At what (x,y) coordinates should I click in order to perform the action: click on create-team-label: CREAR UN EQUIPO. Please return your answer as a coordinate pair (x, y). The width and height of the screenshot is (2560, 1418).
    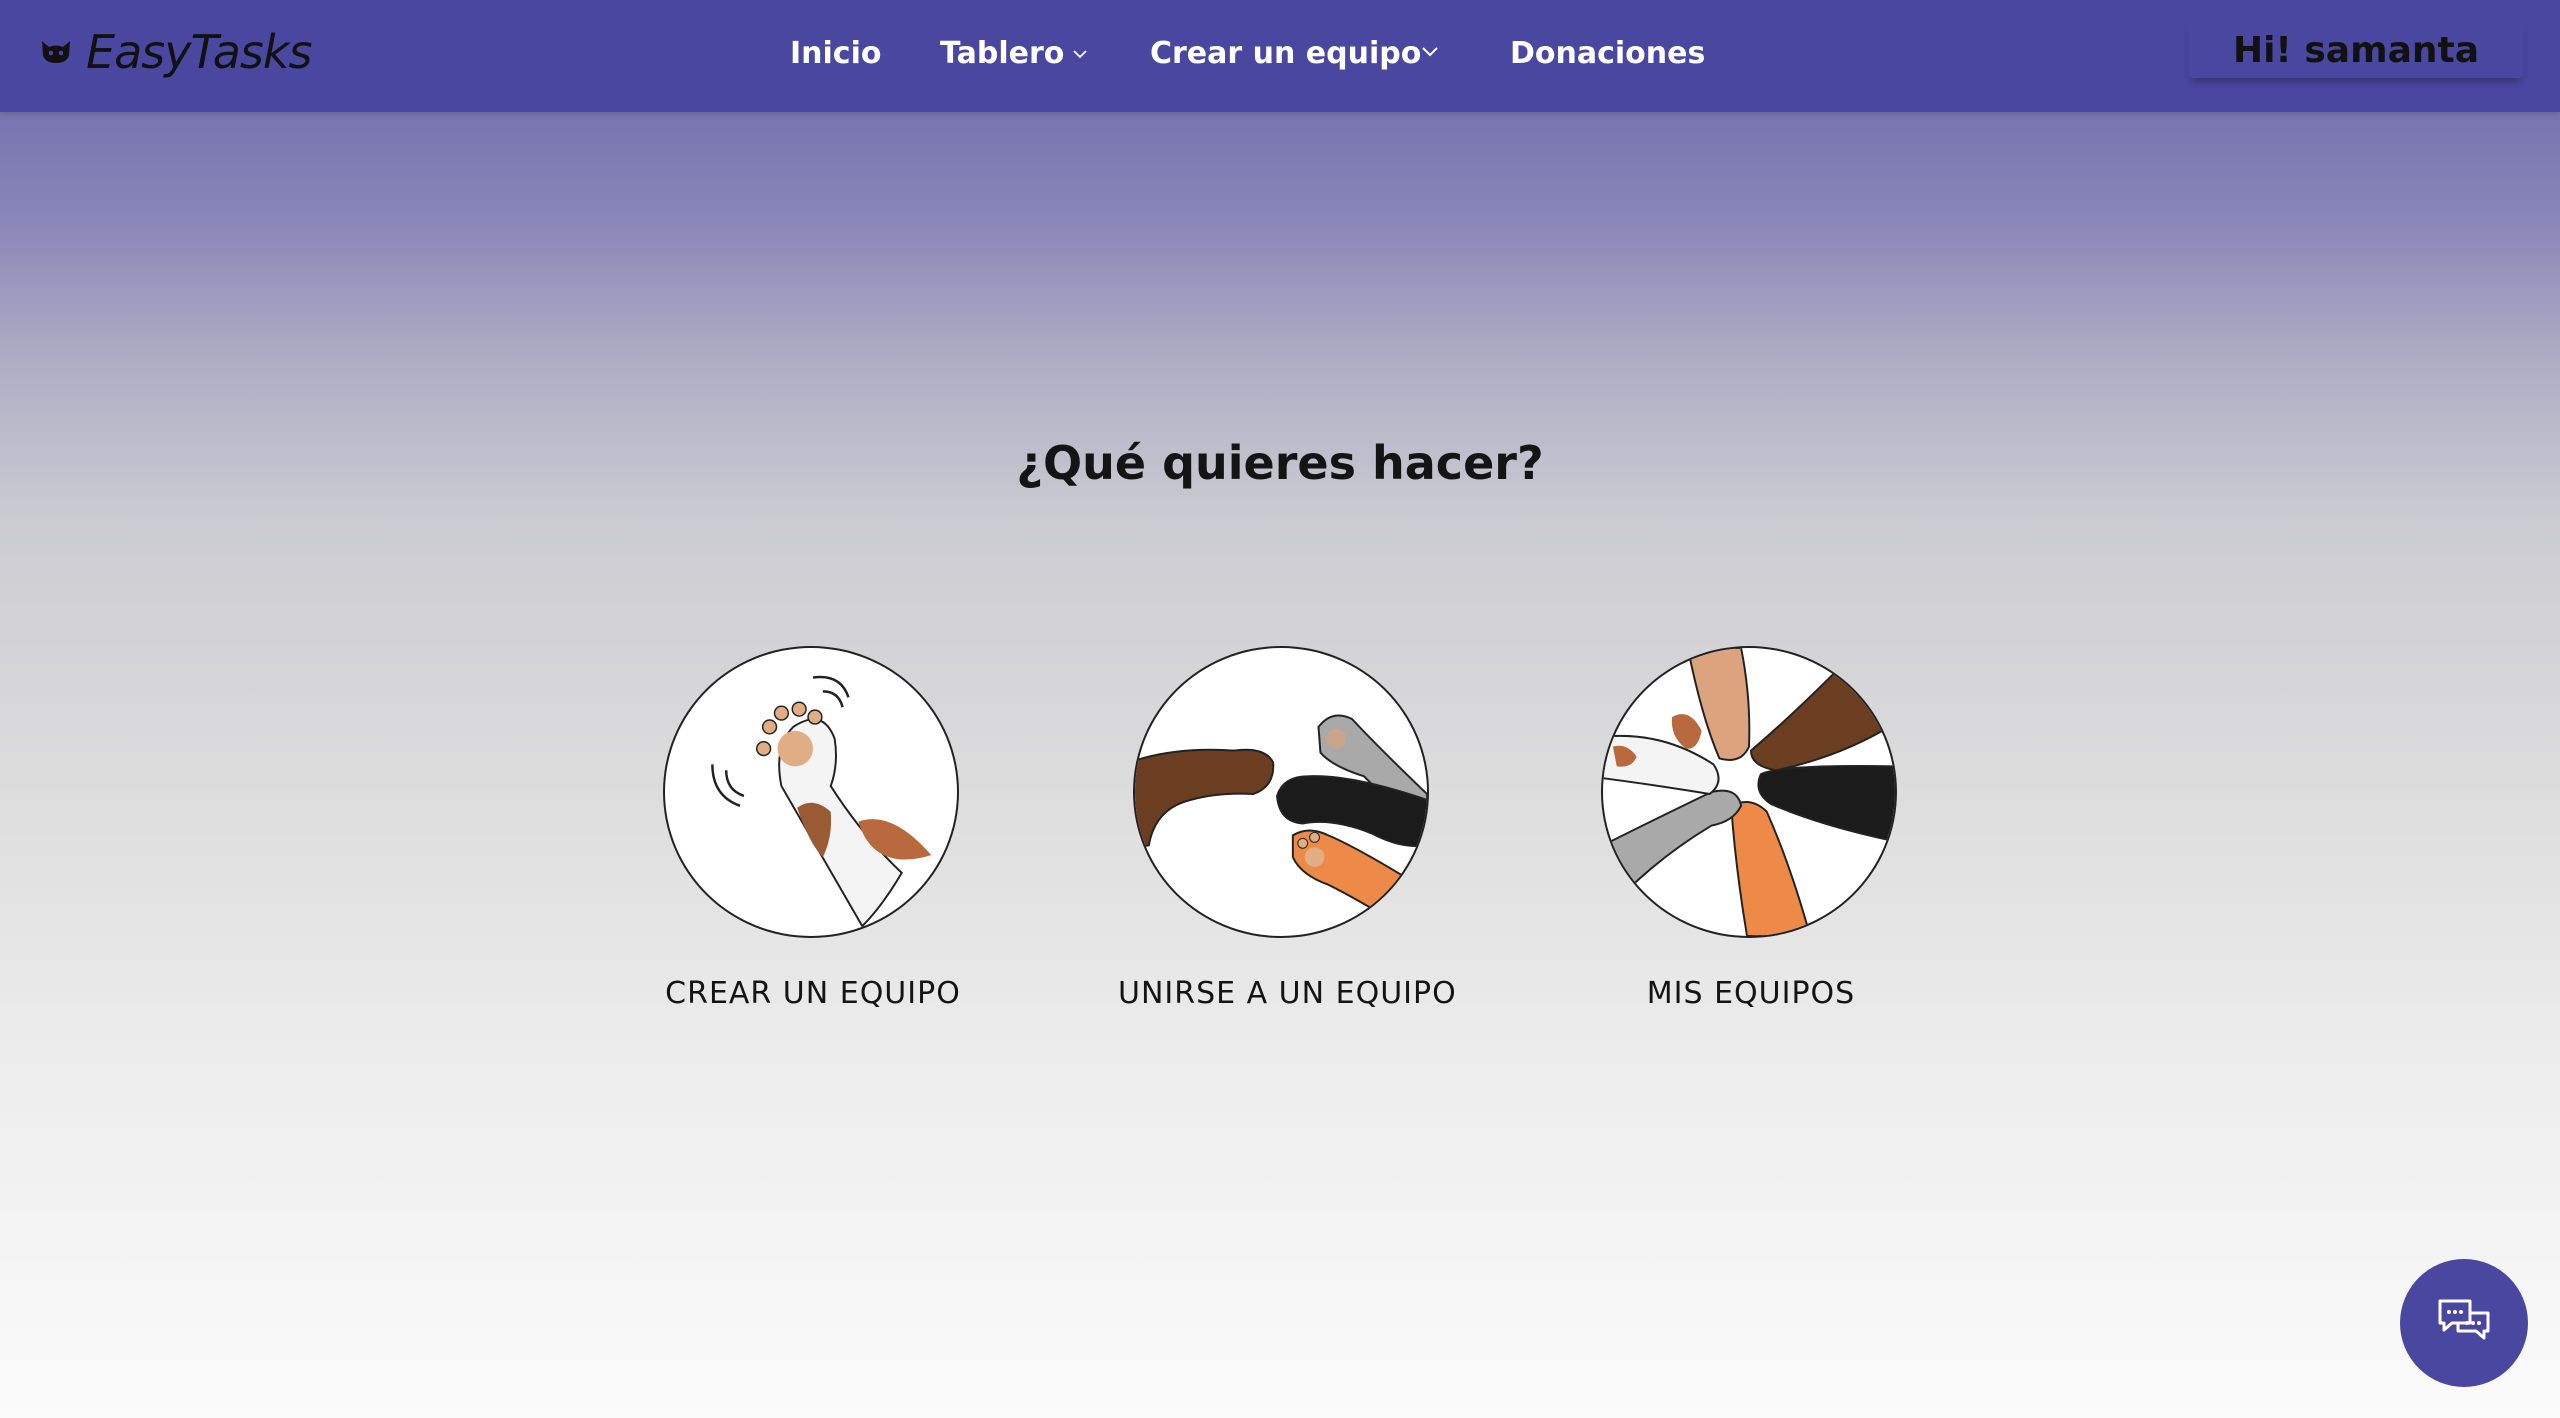
    Looking at the image, I should click on (813, 993).